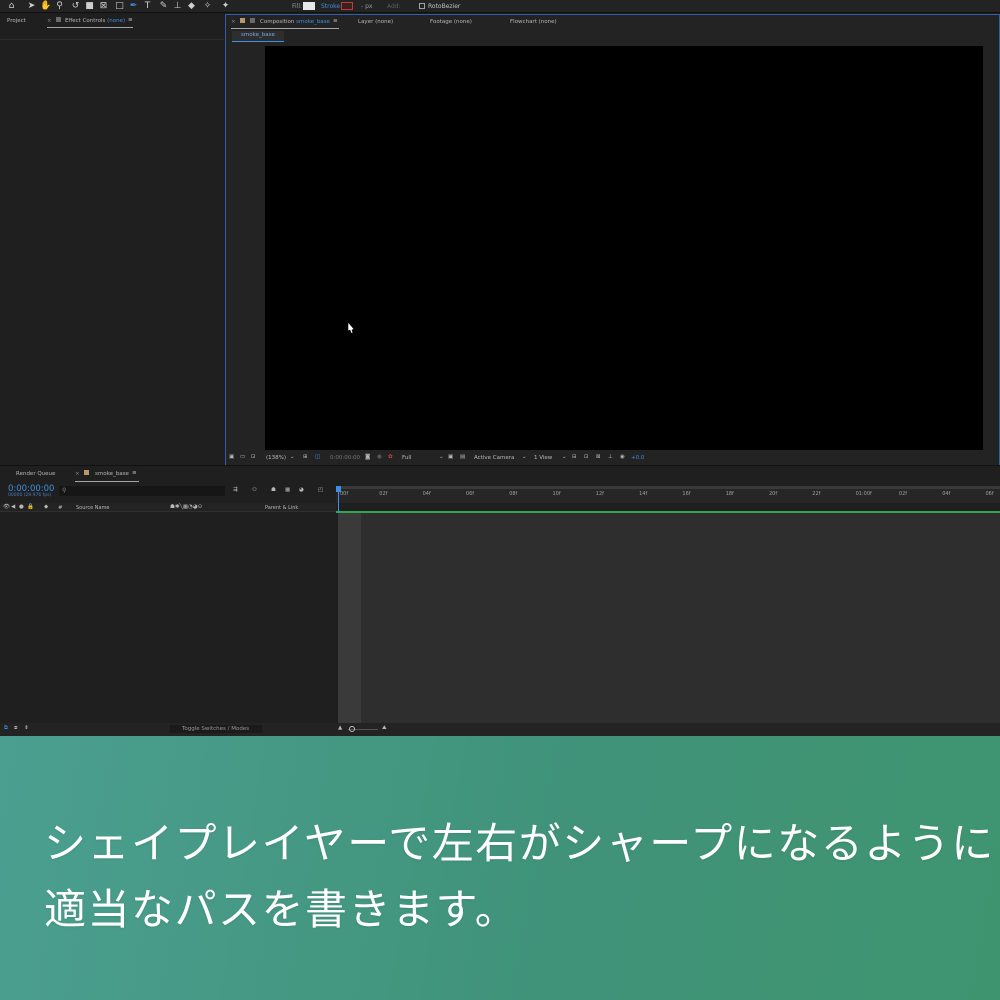  What do you see at coordinates (422, 6) in the screenshot?
I see `rotobezier-checkbox` at bounding box center [422, 6].